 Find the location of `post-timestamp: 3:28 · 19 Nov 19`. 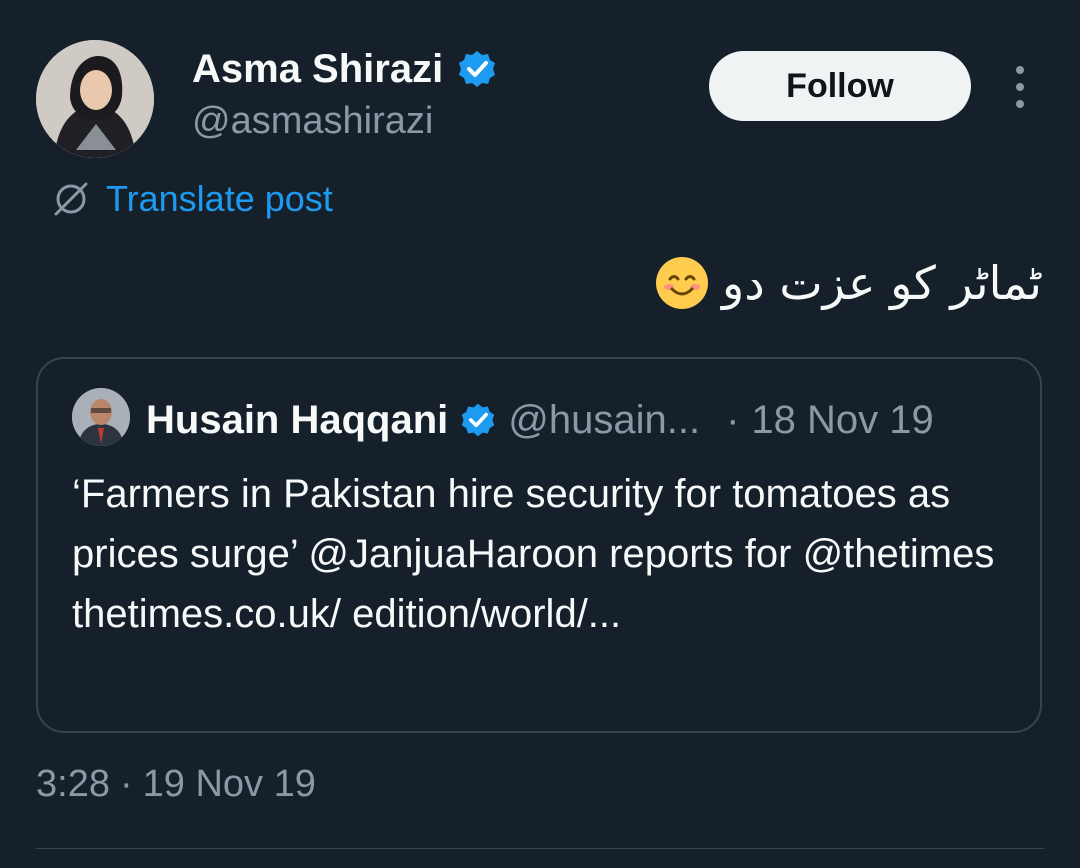

post-timestamp: 3:28 · 19 Nov 19 is located at coordinates (176, 784).